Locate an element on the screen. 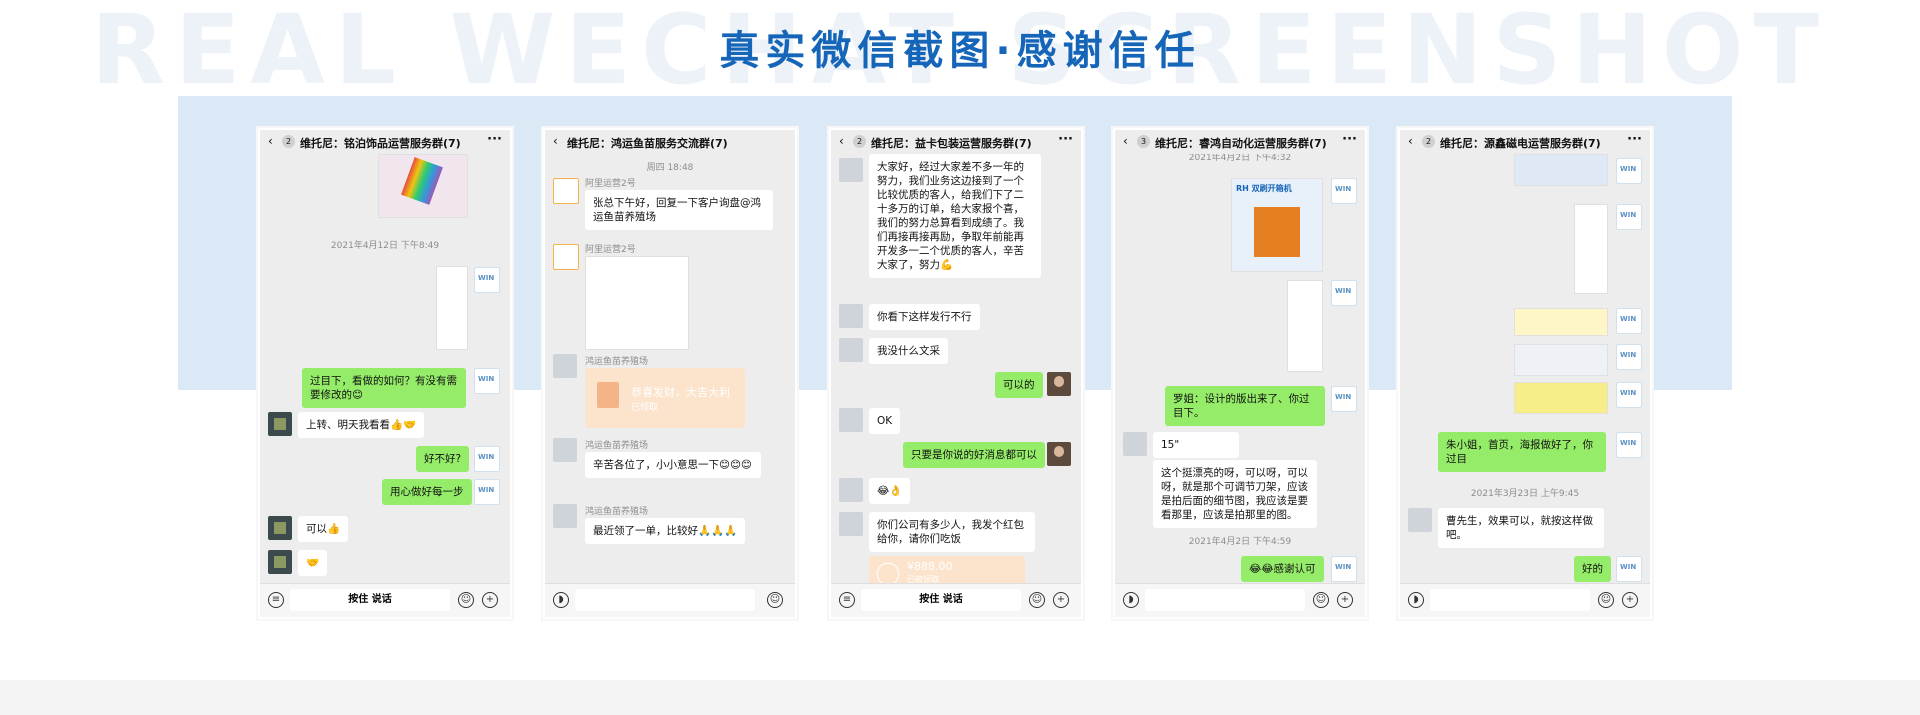 This screenshot has width=1920, height=715. red-packet-title: 恭喜发财，大吉大利 is located at coordinates (680, 392).